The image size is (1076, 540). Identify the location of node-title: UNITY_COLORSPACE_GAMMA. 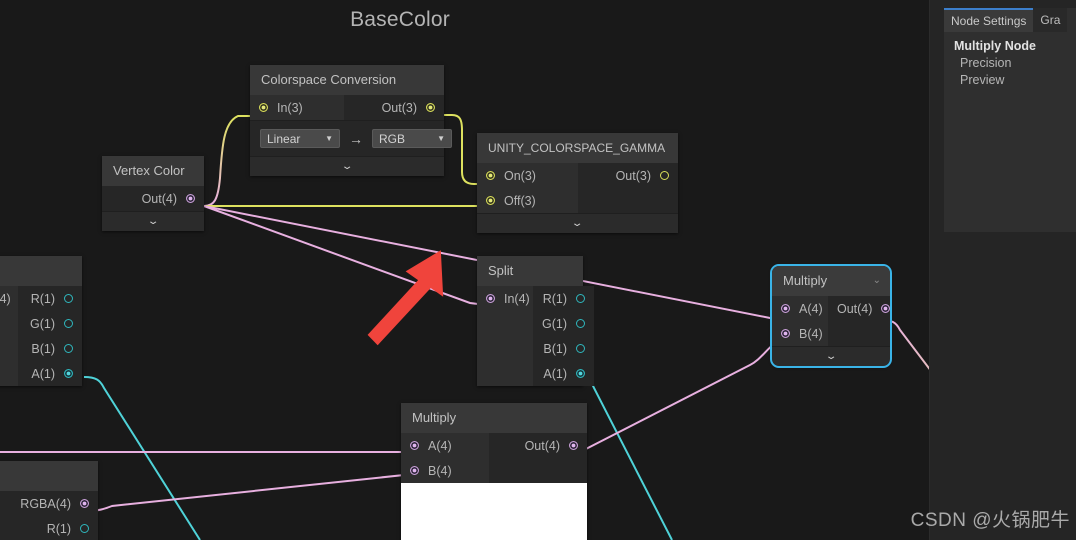
(577, 148).